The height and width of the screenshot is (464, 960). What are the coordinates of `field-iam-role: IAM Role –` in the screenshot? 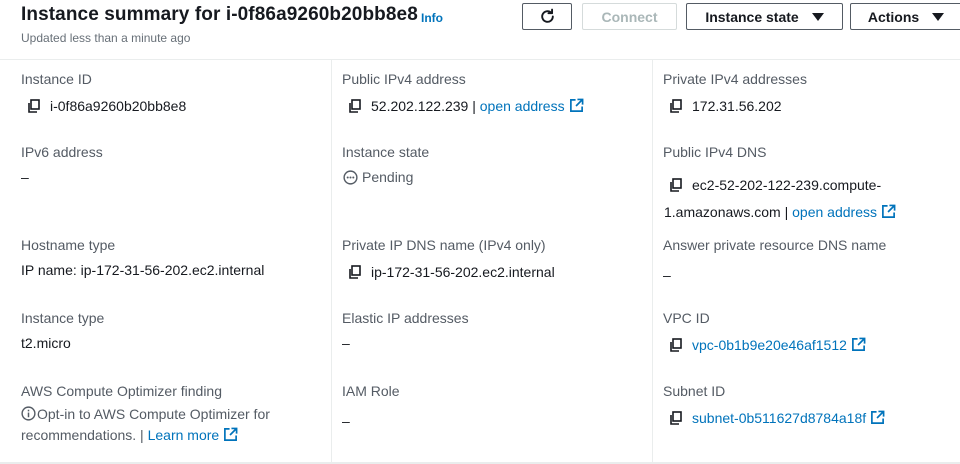 It's located at (492, 407).